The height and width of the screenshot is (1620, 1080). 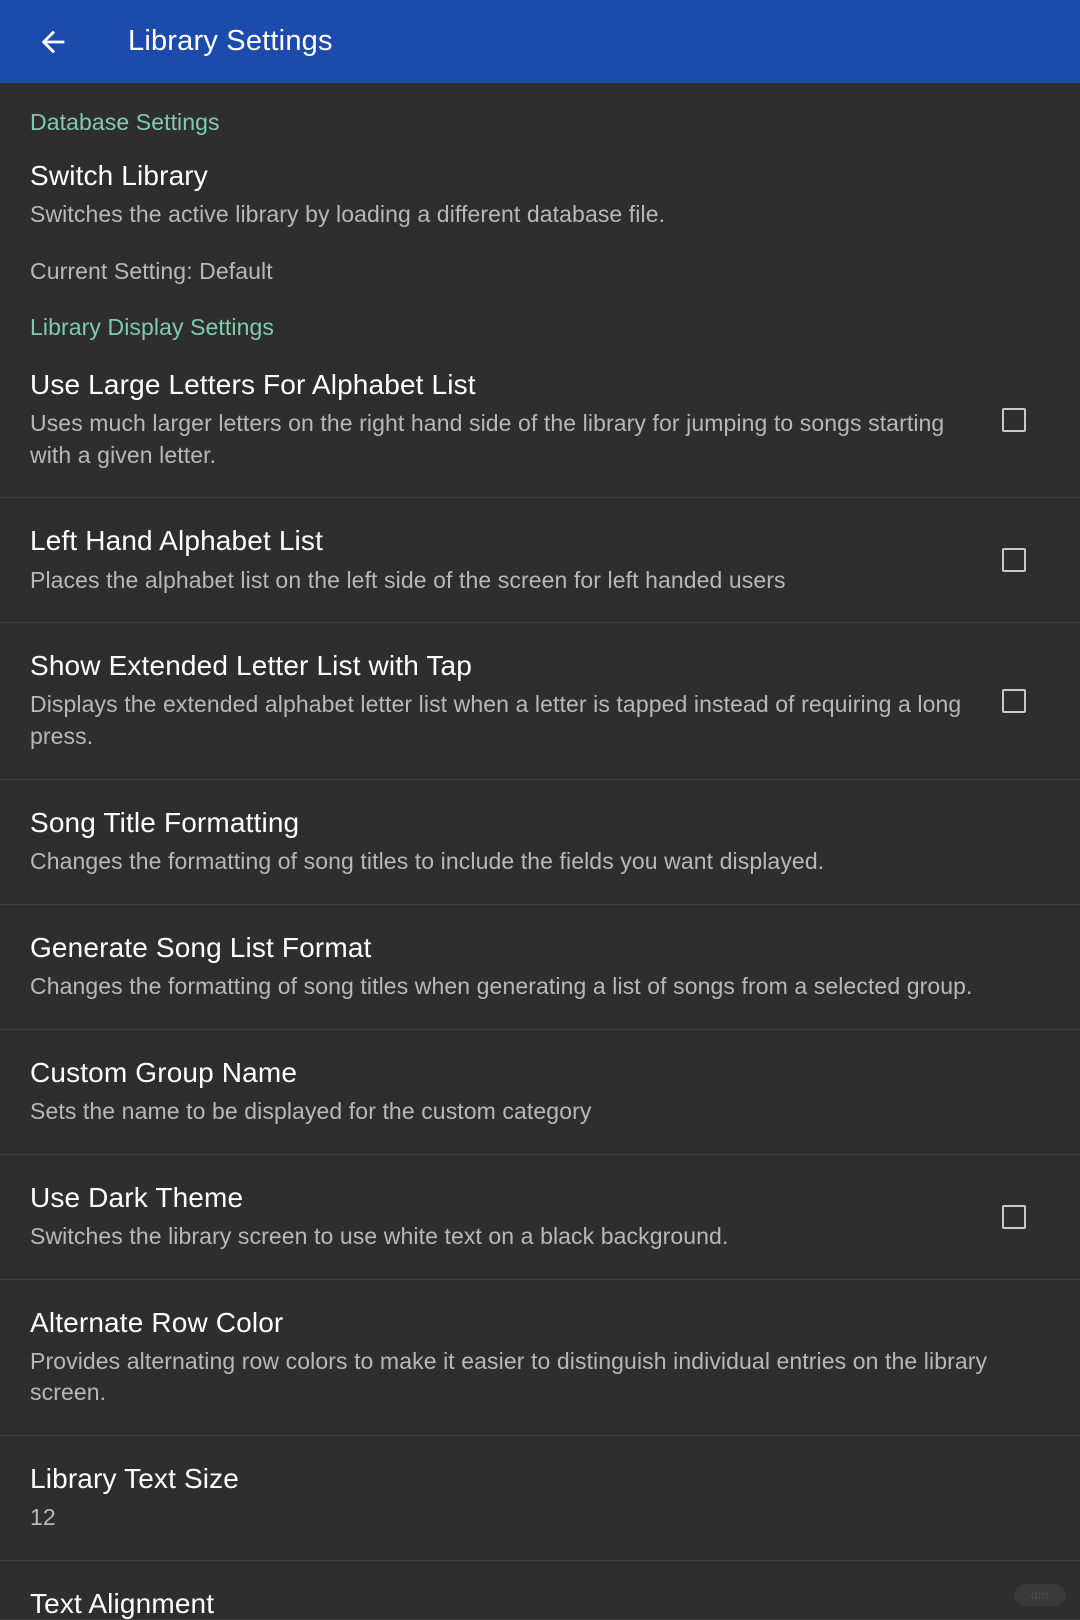 I want to click on setting-title: Text Alignment, so click(x=122, y=1604).